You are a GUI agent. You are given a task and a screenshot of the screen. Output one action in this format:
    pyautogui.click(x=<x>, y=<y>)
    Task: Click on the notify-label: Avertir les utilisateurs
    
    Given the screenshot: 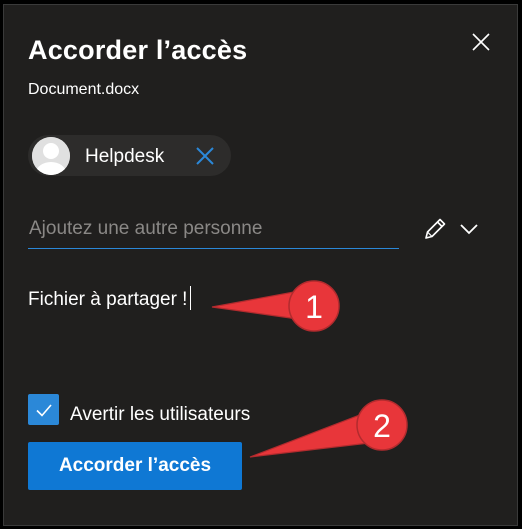 What is the action you would take?
    pyautogui.click(x=160, y=414)
    